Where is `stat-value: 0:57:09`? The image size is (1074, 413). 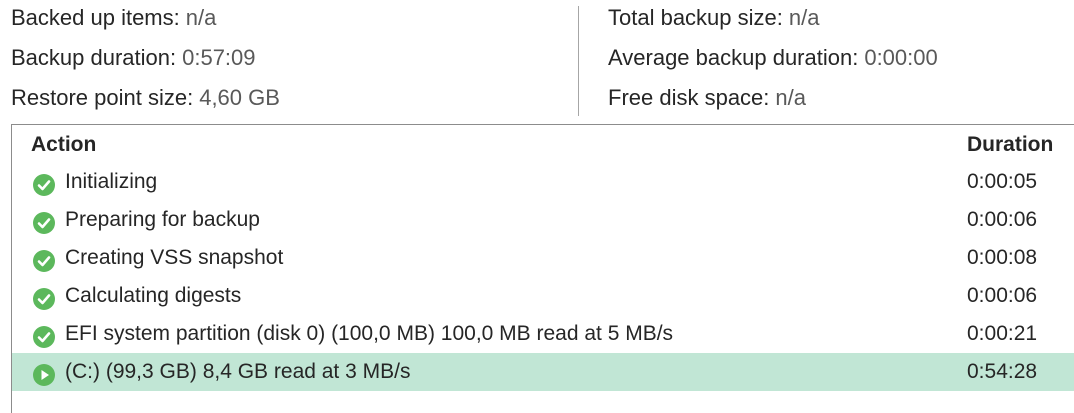
stat-value: 0:57:09 is located at coordinates (219, 57).